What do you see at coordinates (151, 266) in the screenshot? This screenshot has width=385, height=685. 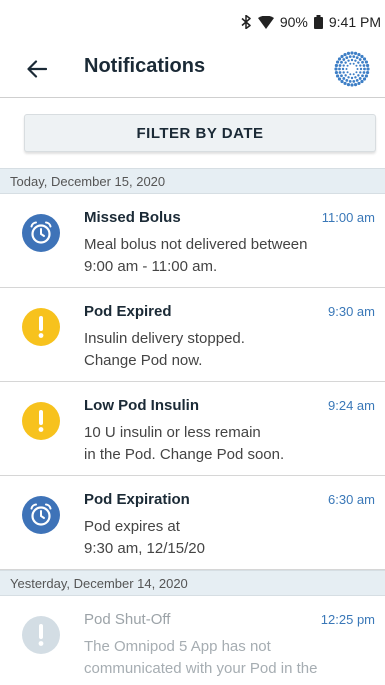 I see `description-line: 9:00 am - 11:00 am.` at bounding box center [151, 266].